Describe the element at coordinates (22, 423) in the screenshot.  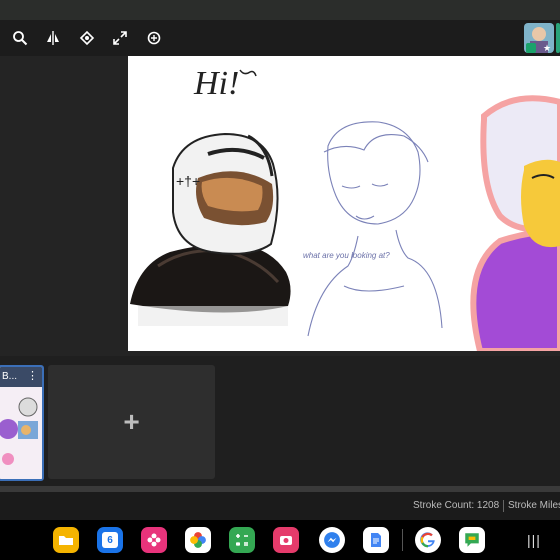
I see `frame-thumbnail: B... ⋮` at that location.